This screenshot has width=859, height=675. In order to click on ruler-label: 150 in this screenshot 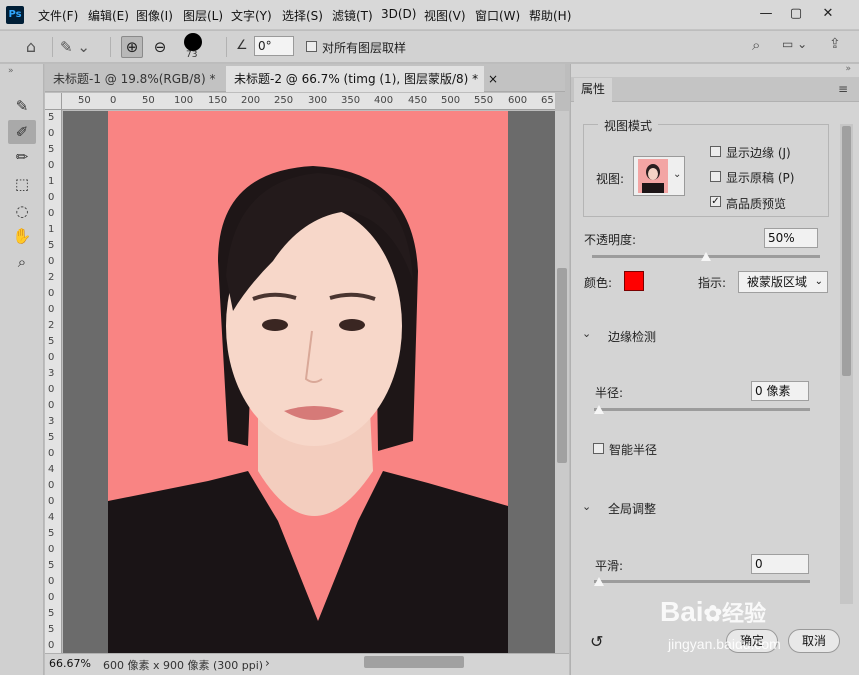, I will do `click(218, 100)`.